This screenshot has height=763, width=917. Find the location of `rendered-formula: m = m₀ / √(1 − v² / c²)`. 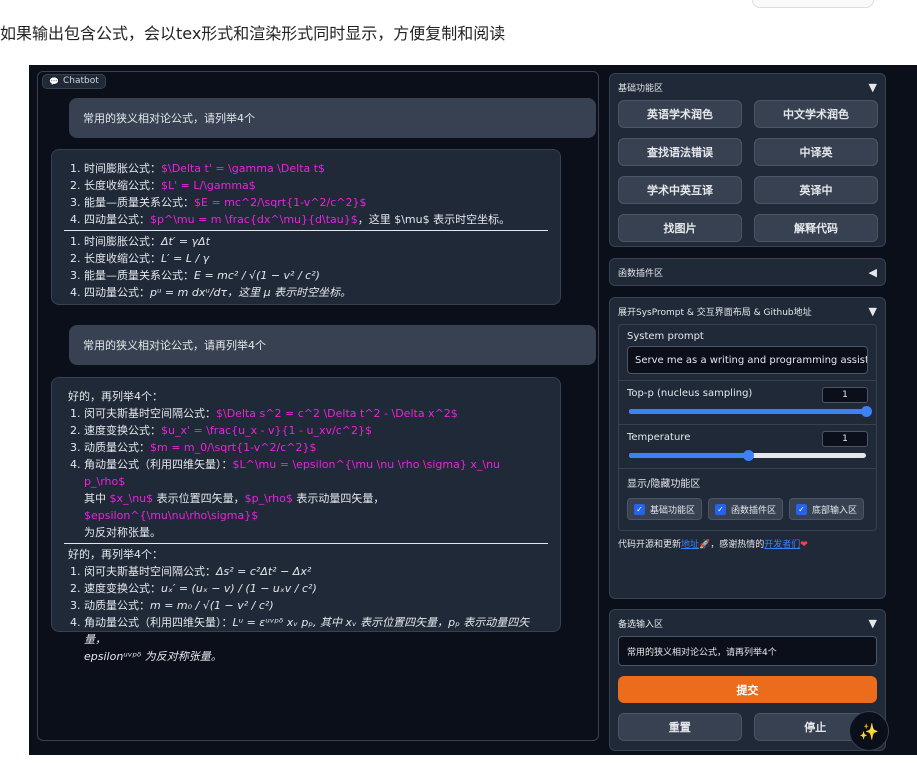

rendered-formula: m = m₀ / √(1 − v² / c²) is located at coordinates (212, 605).